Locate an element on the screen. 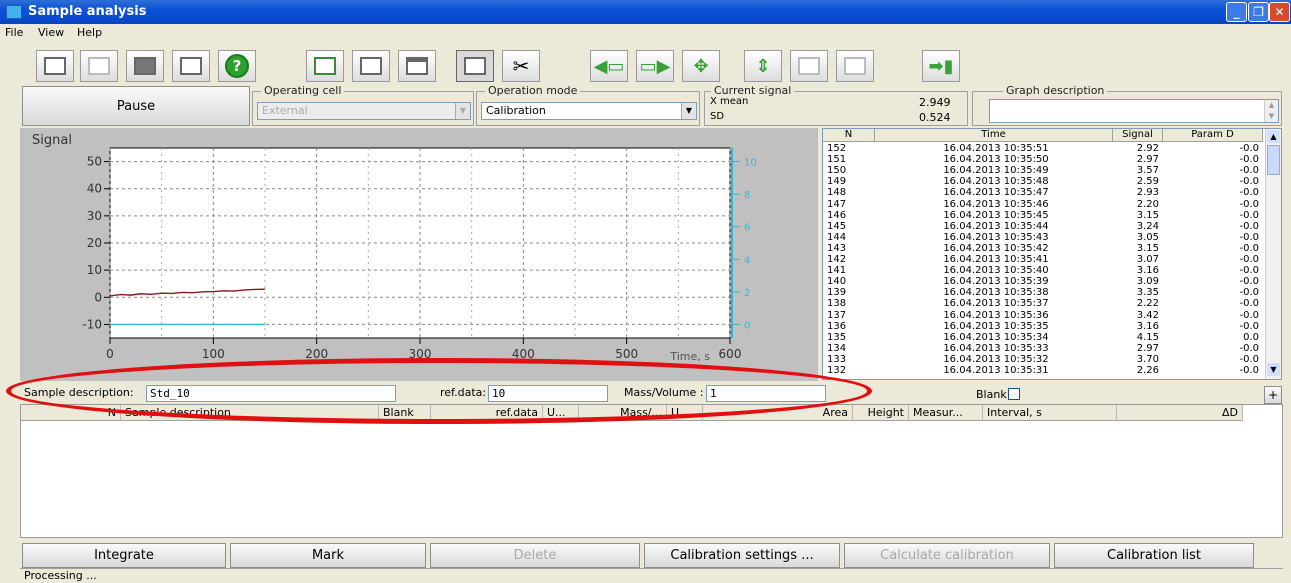 Image resolution: width=1291 pixels, height=583 pixels. scroll-thumb is located at coordinates (1273, 160).